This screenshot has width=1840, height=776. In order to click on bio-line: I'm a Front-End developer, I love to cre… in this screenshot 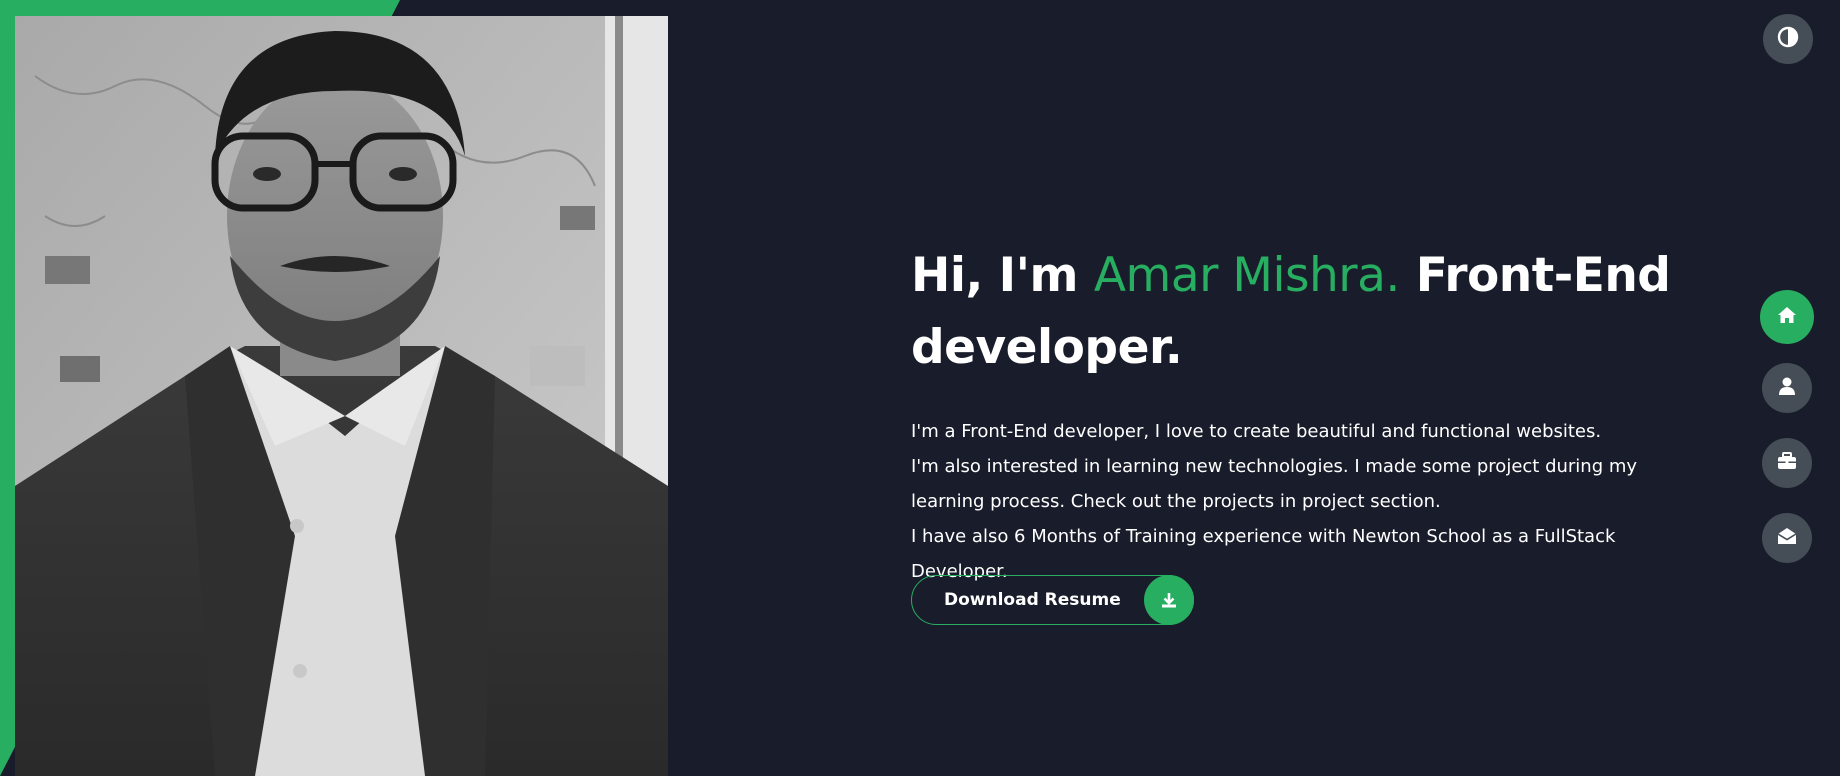, I will do `click(1256, 431)`.